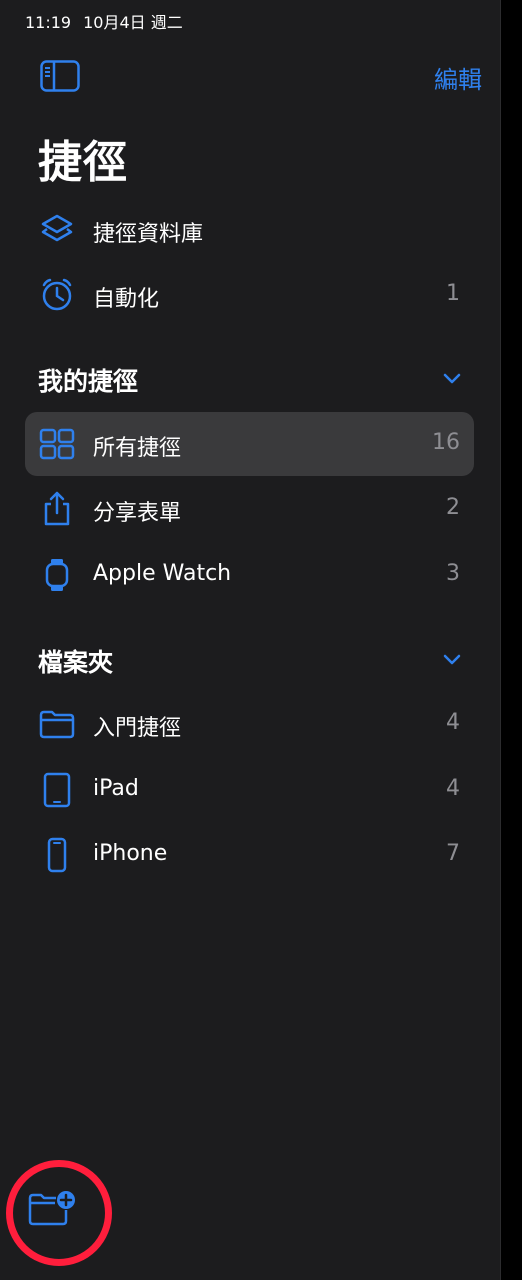  I want to click on sidebar-item-count: 1, so click(453, 293).